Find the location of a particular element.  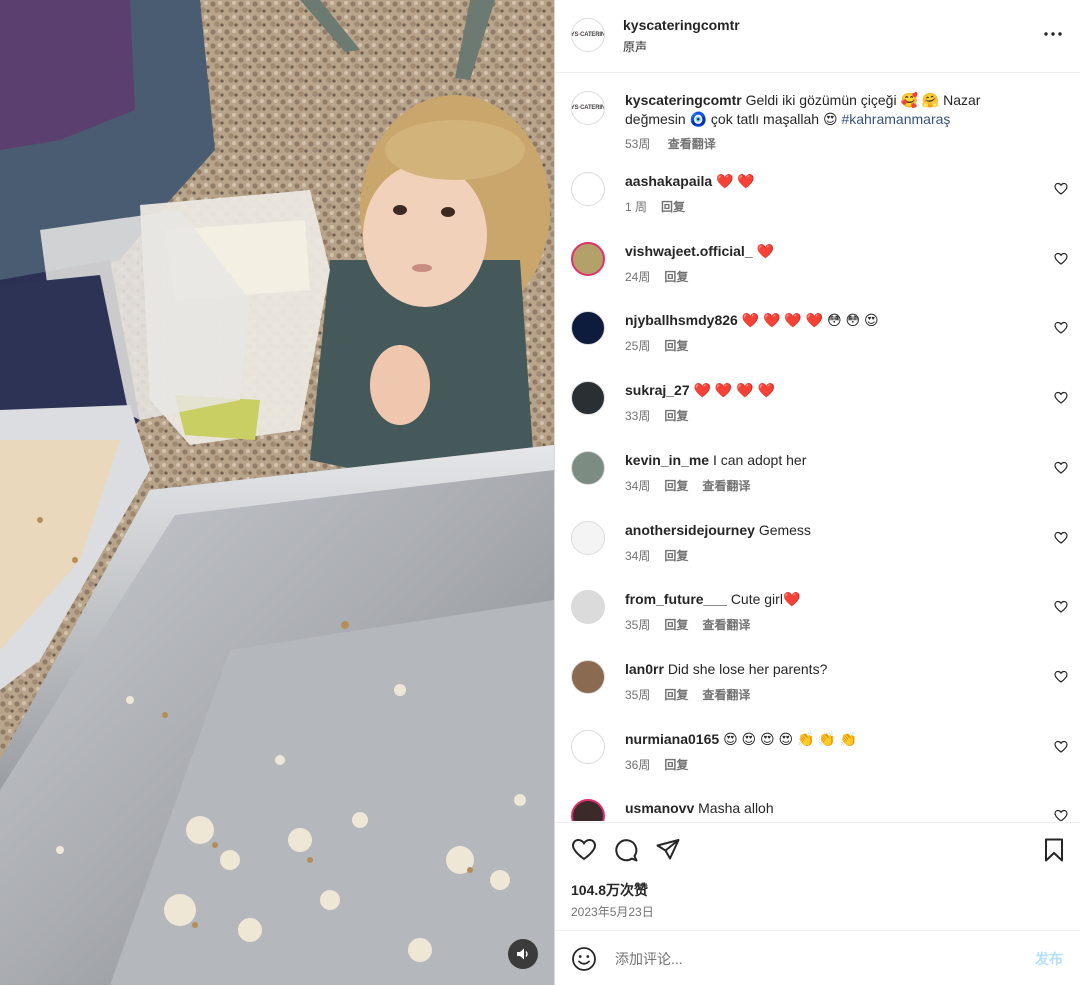

comment-row: nurmiana0165 😍 😍 😍 😍 👏 👏 👏 36周 回复 is located at coordinates (819, 759).